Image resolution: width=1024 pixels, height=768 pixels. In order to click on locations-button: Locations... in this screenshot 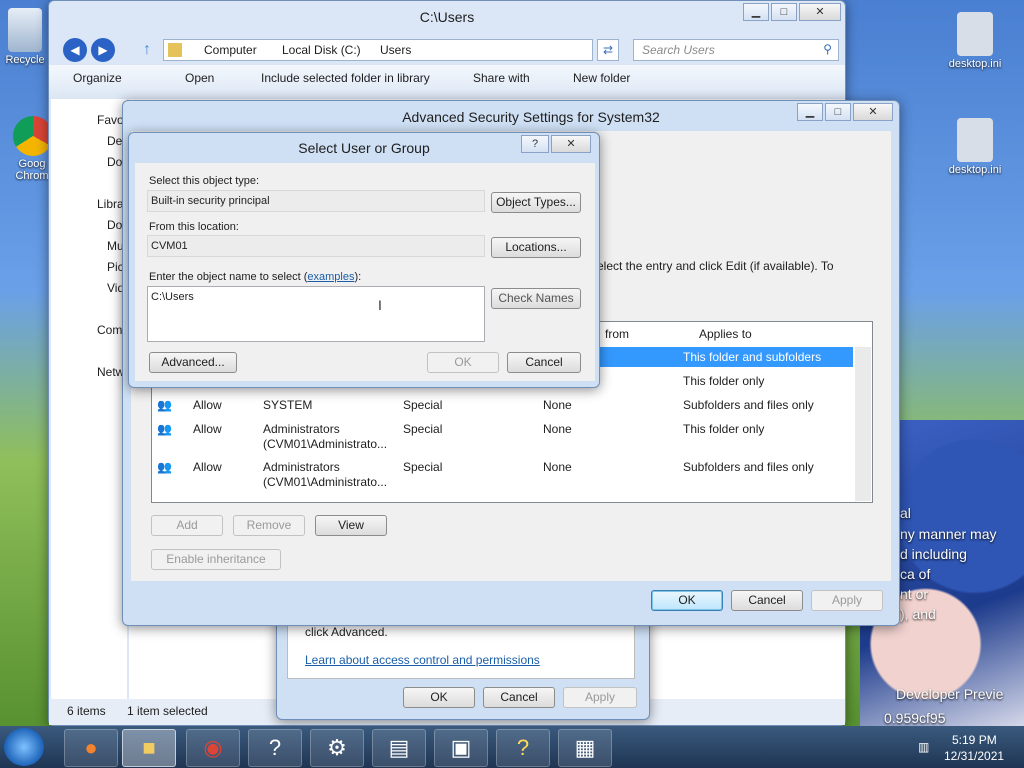, I will do `click(536, 247)`.